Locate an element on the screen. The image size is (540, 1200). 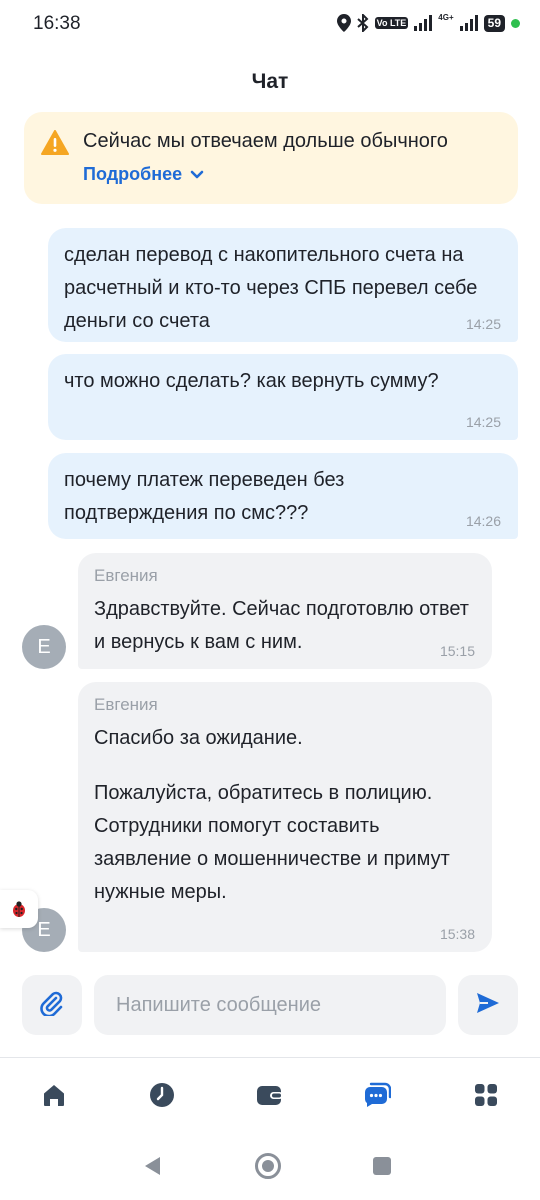
tab-history is located at coordinates (162, 1097).